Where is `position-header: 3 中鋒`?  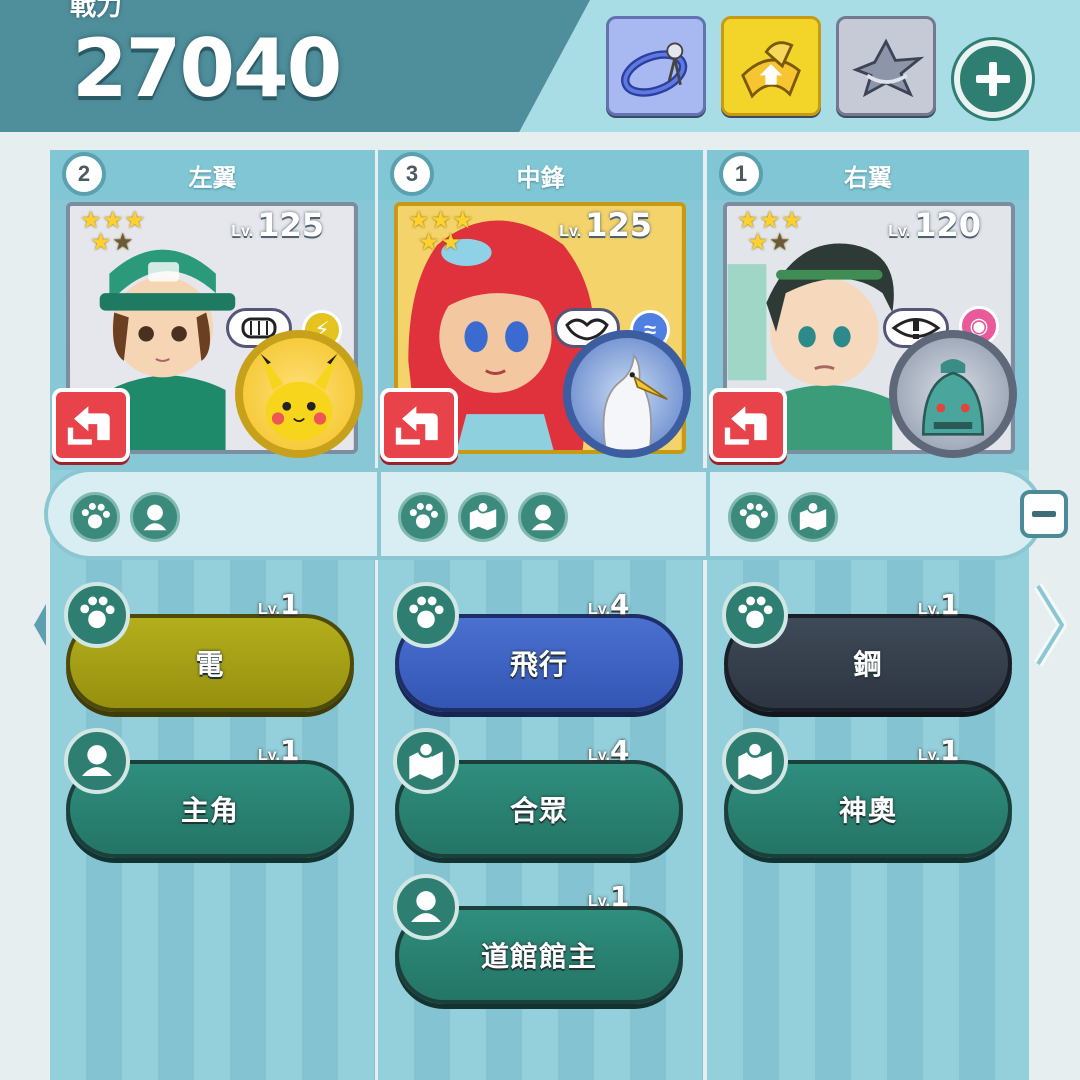 position-header: 3 中鋒 is located at coordinates (540, 175).